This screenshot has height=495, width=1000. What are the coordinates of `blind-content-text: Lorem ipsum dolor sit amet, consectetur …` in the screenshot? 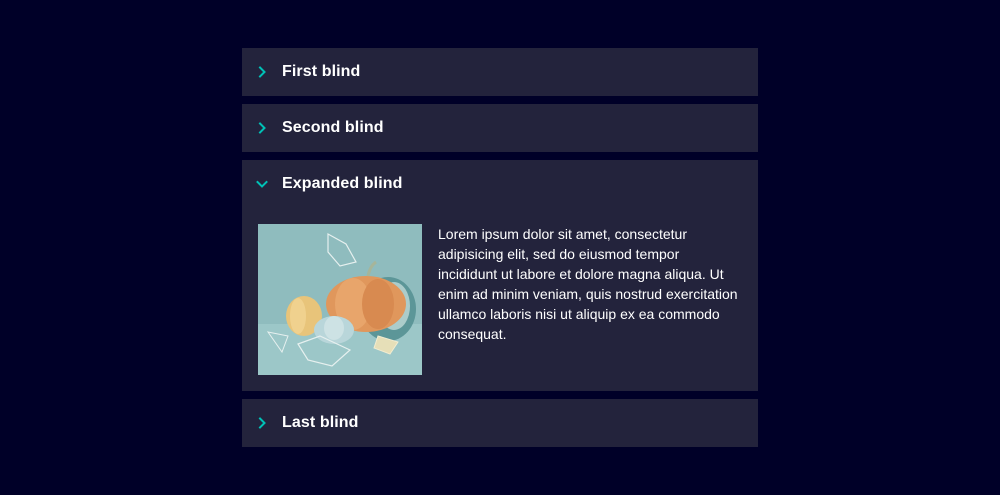 It's located at (588, 284).